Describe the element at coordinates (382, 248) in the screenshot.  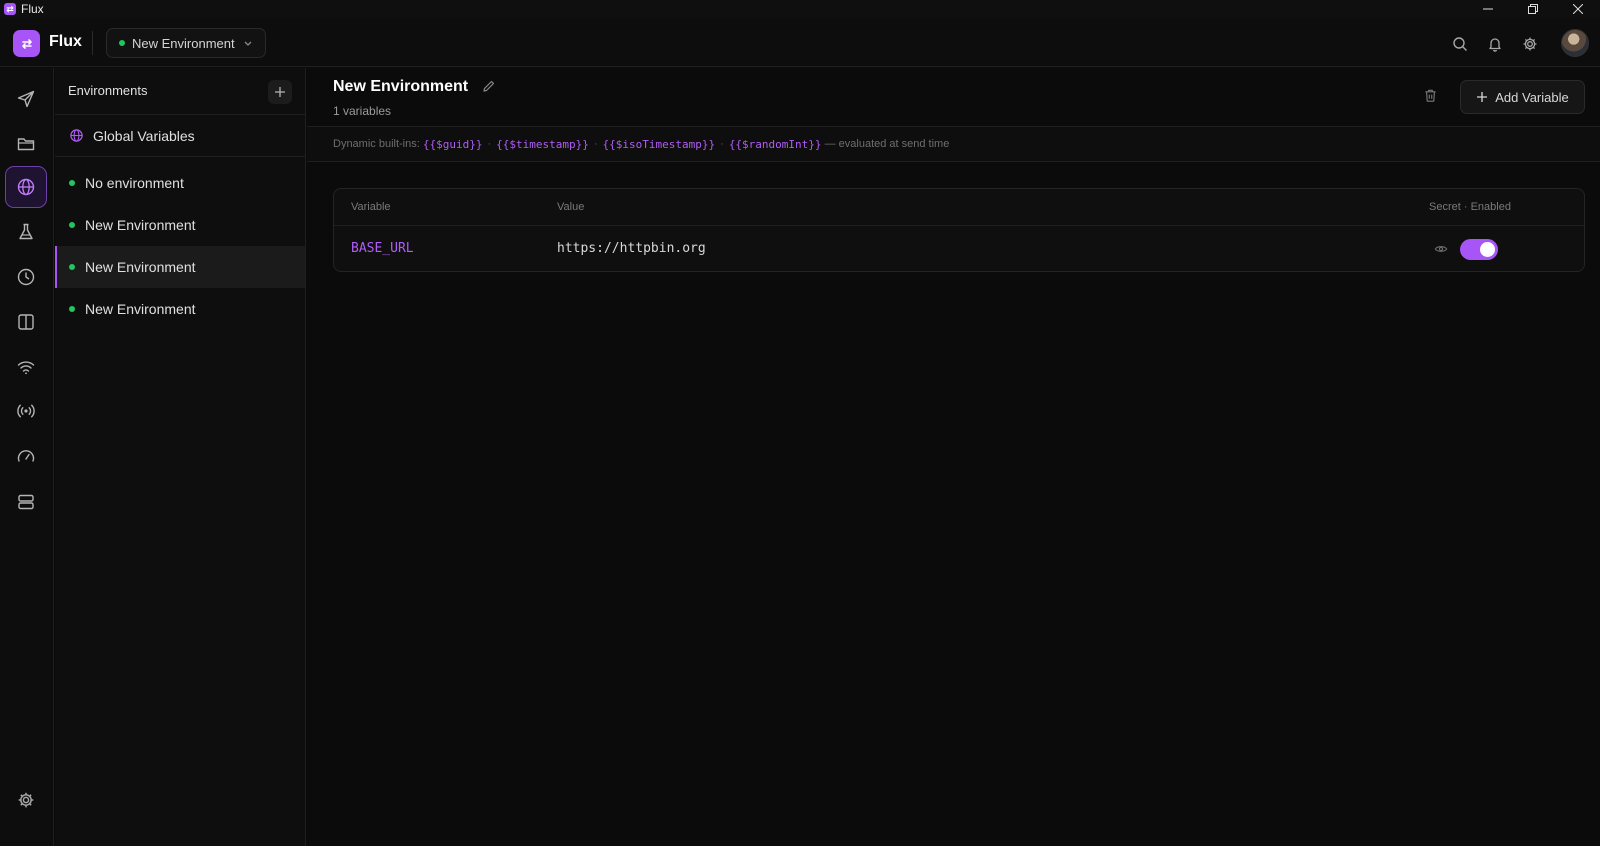
I see `variable-name: BASE_URL` at that location.